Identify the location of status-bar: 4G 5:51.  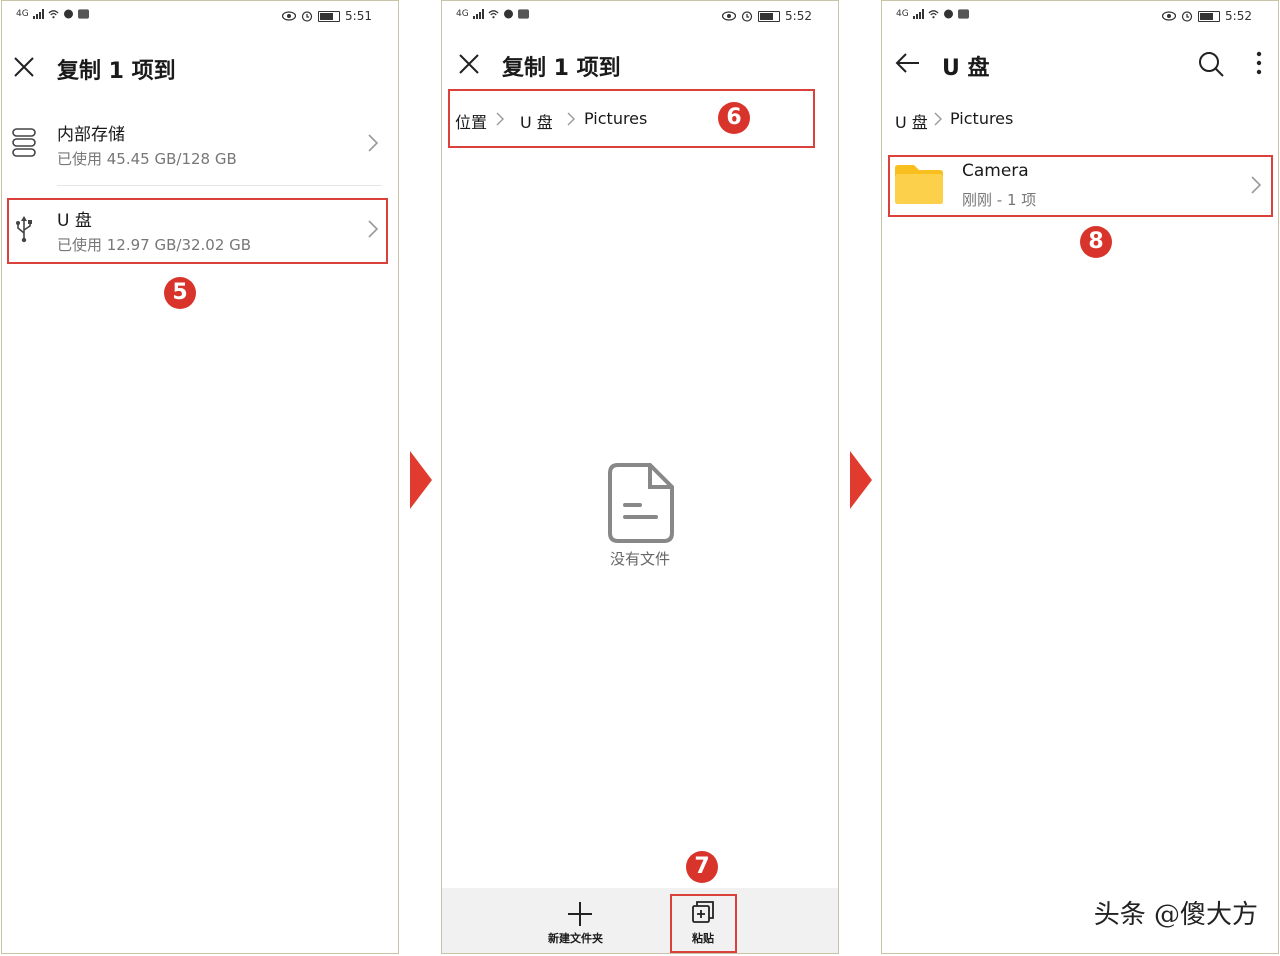
(200, 17).